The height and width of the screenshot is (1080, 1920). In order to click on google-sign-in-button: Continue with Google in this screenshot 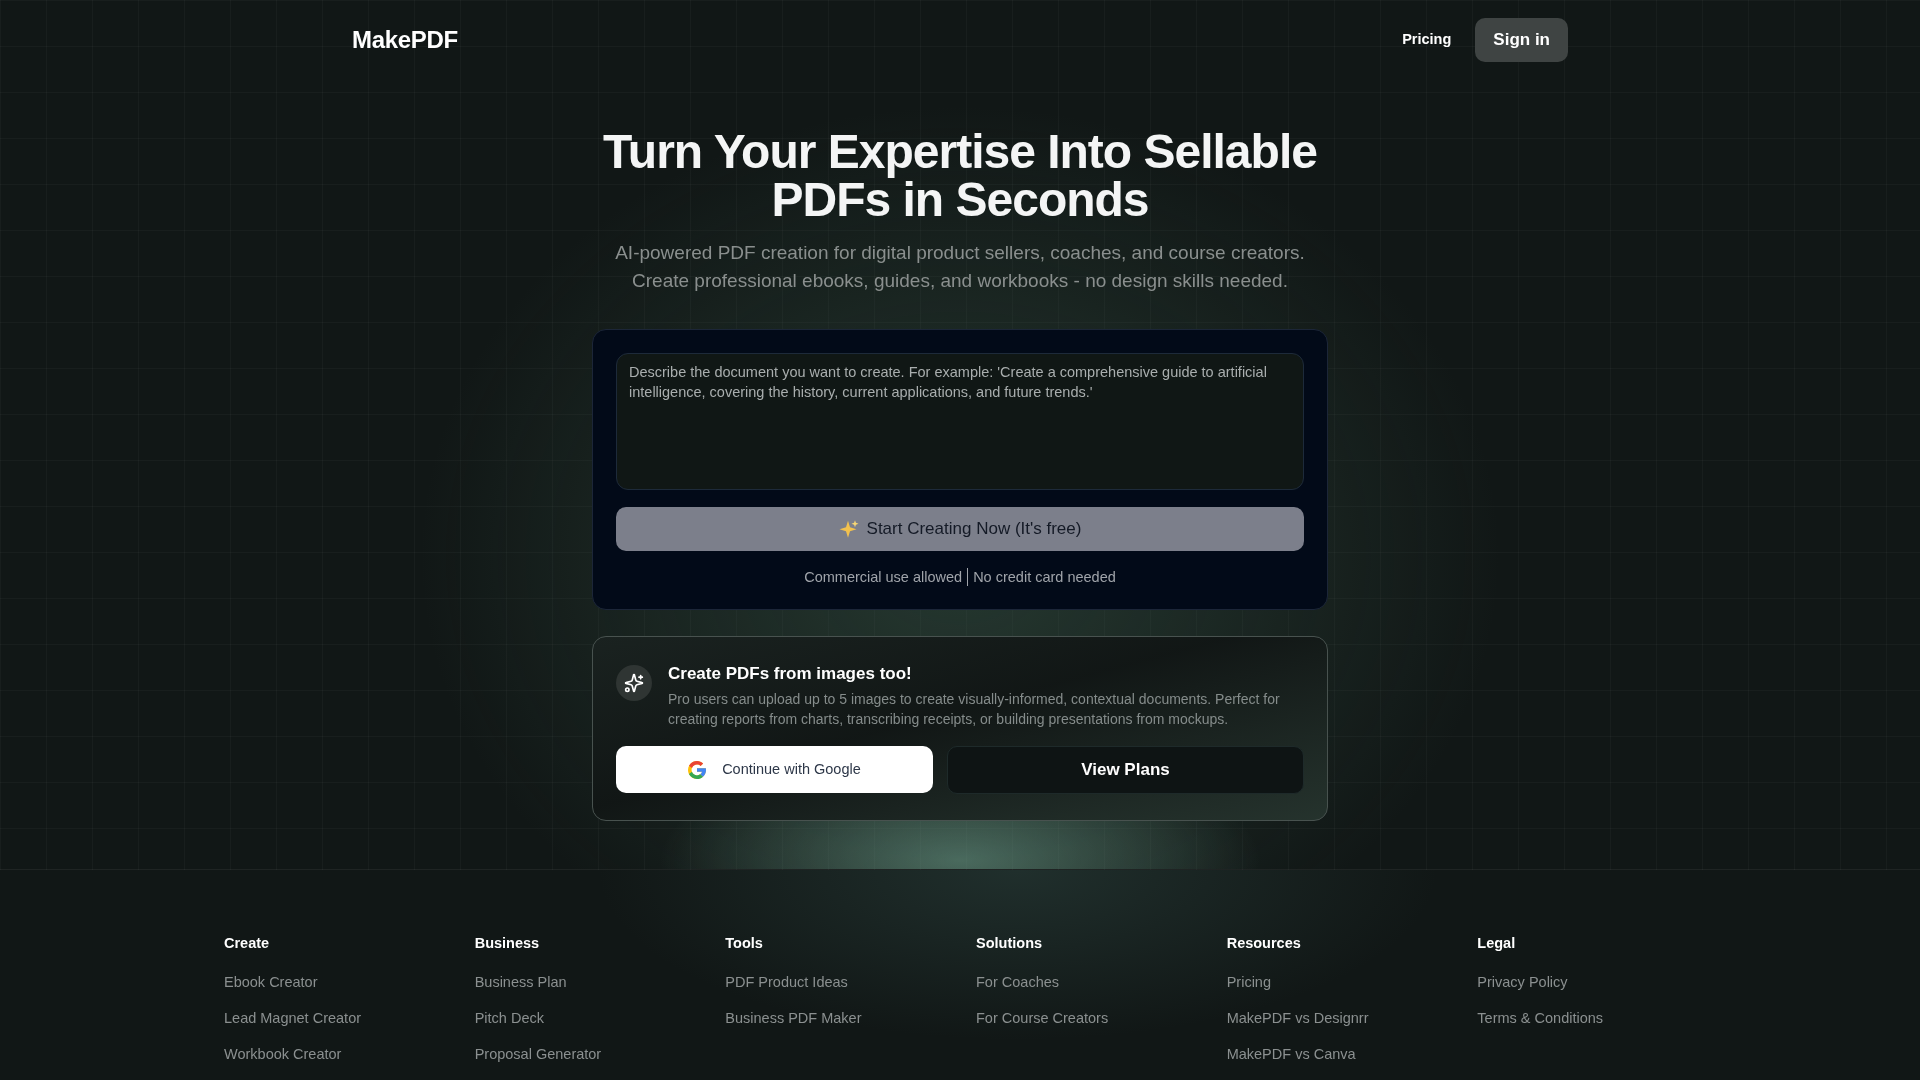, I will do `click(774, 769)`.